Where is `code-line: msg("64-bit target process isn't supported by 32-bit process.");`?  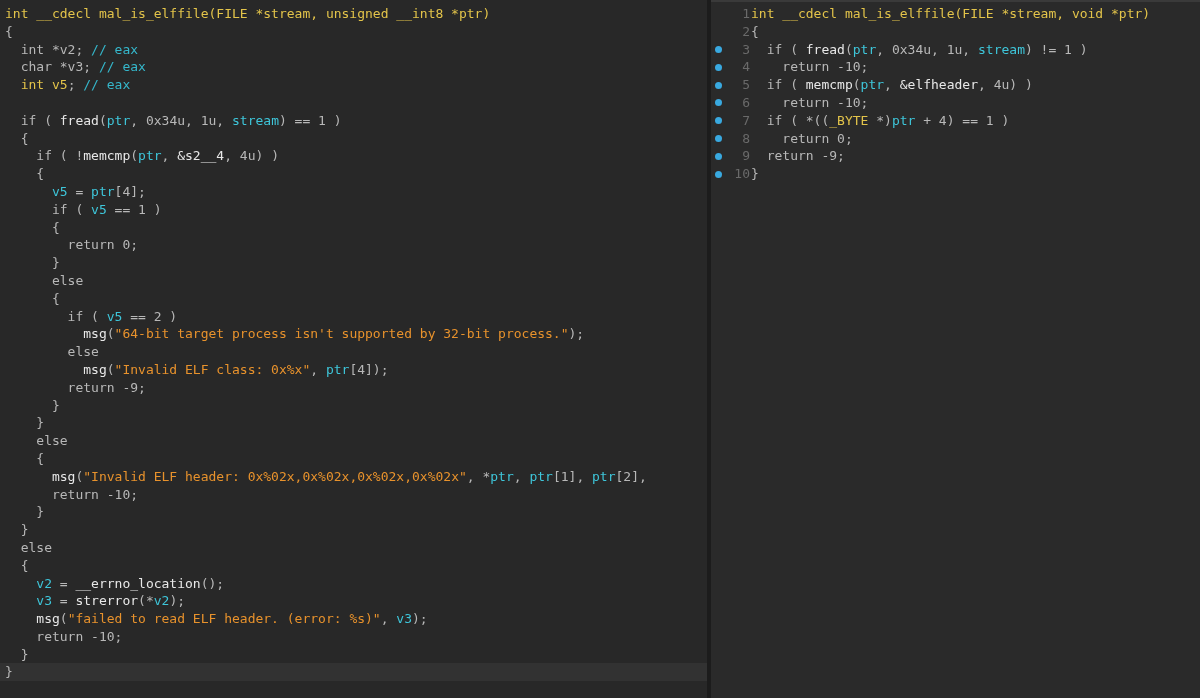 code-line: msg("64-bit target process isn't supported by 32-bit process."); is located at coordinates (334, 334).